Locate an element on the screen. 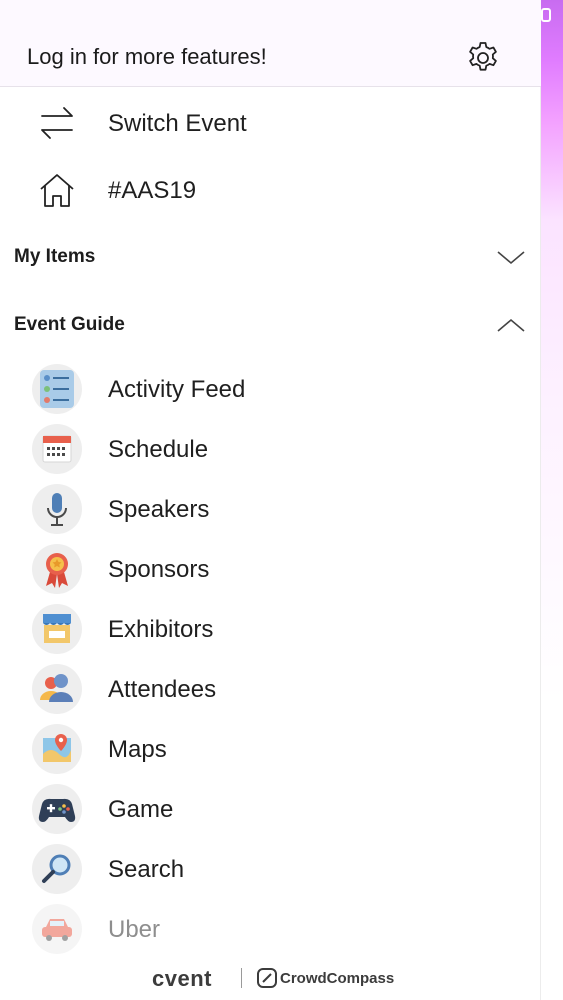  guide-item-label: Exhibitors is located at coordinates (161, 629).